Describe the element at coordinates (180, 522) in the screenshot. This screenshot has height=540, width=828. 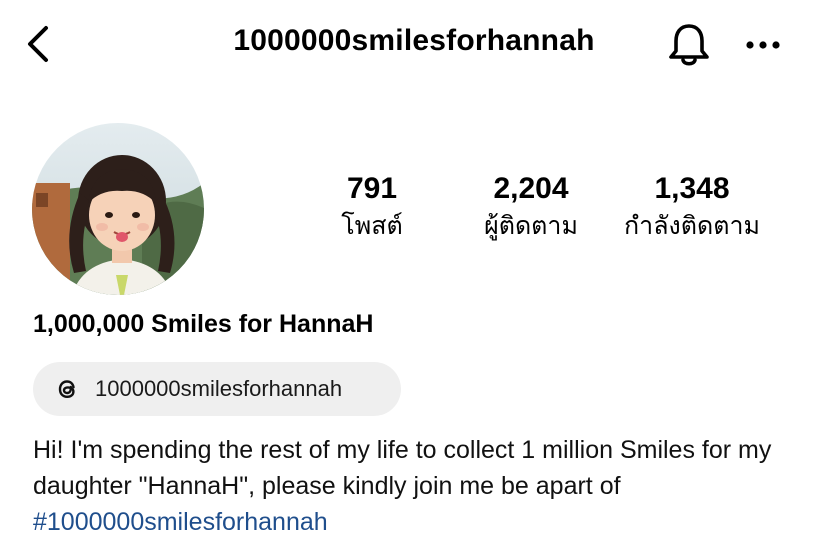
I see `bio-hashtag-link: #1000000smilesforhannah` at that location.